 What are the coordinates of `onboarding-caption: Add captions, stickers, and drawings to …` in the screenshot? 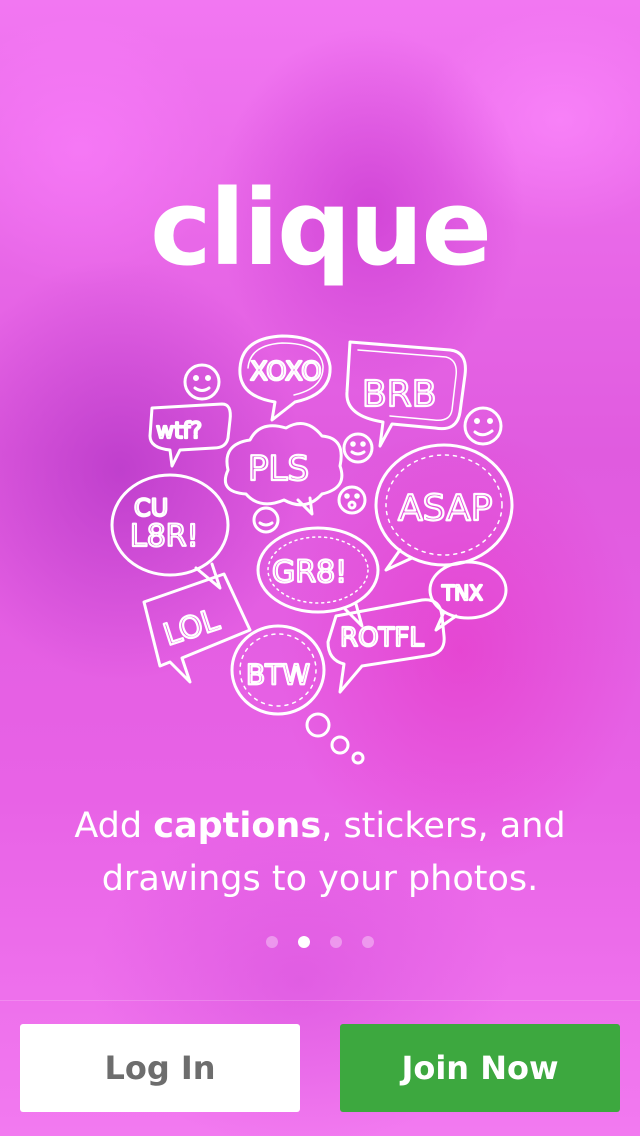 It's located at (320, 853).